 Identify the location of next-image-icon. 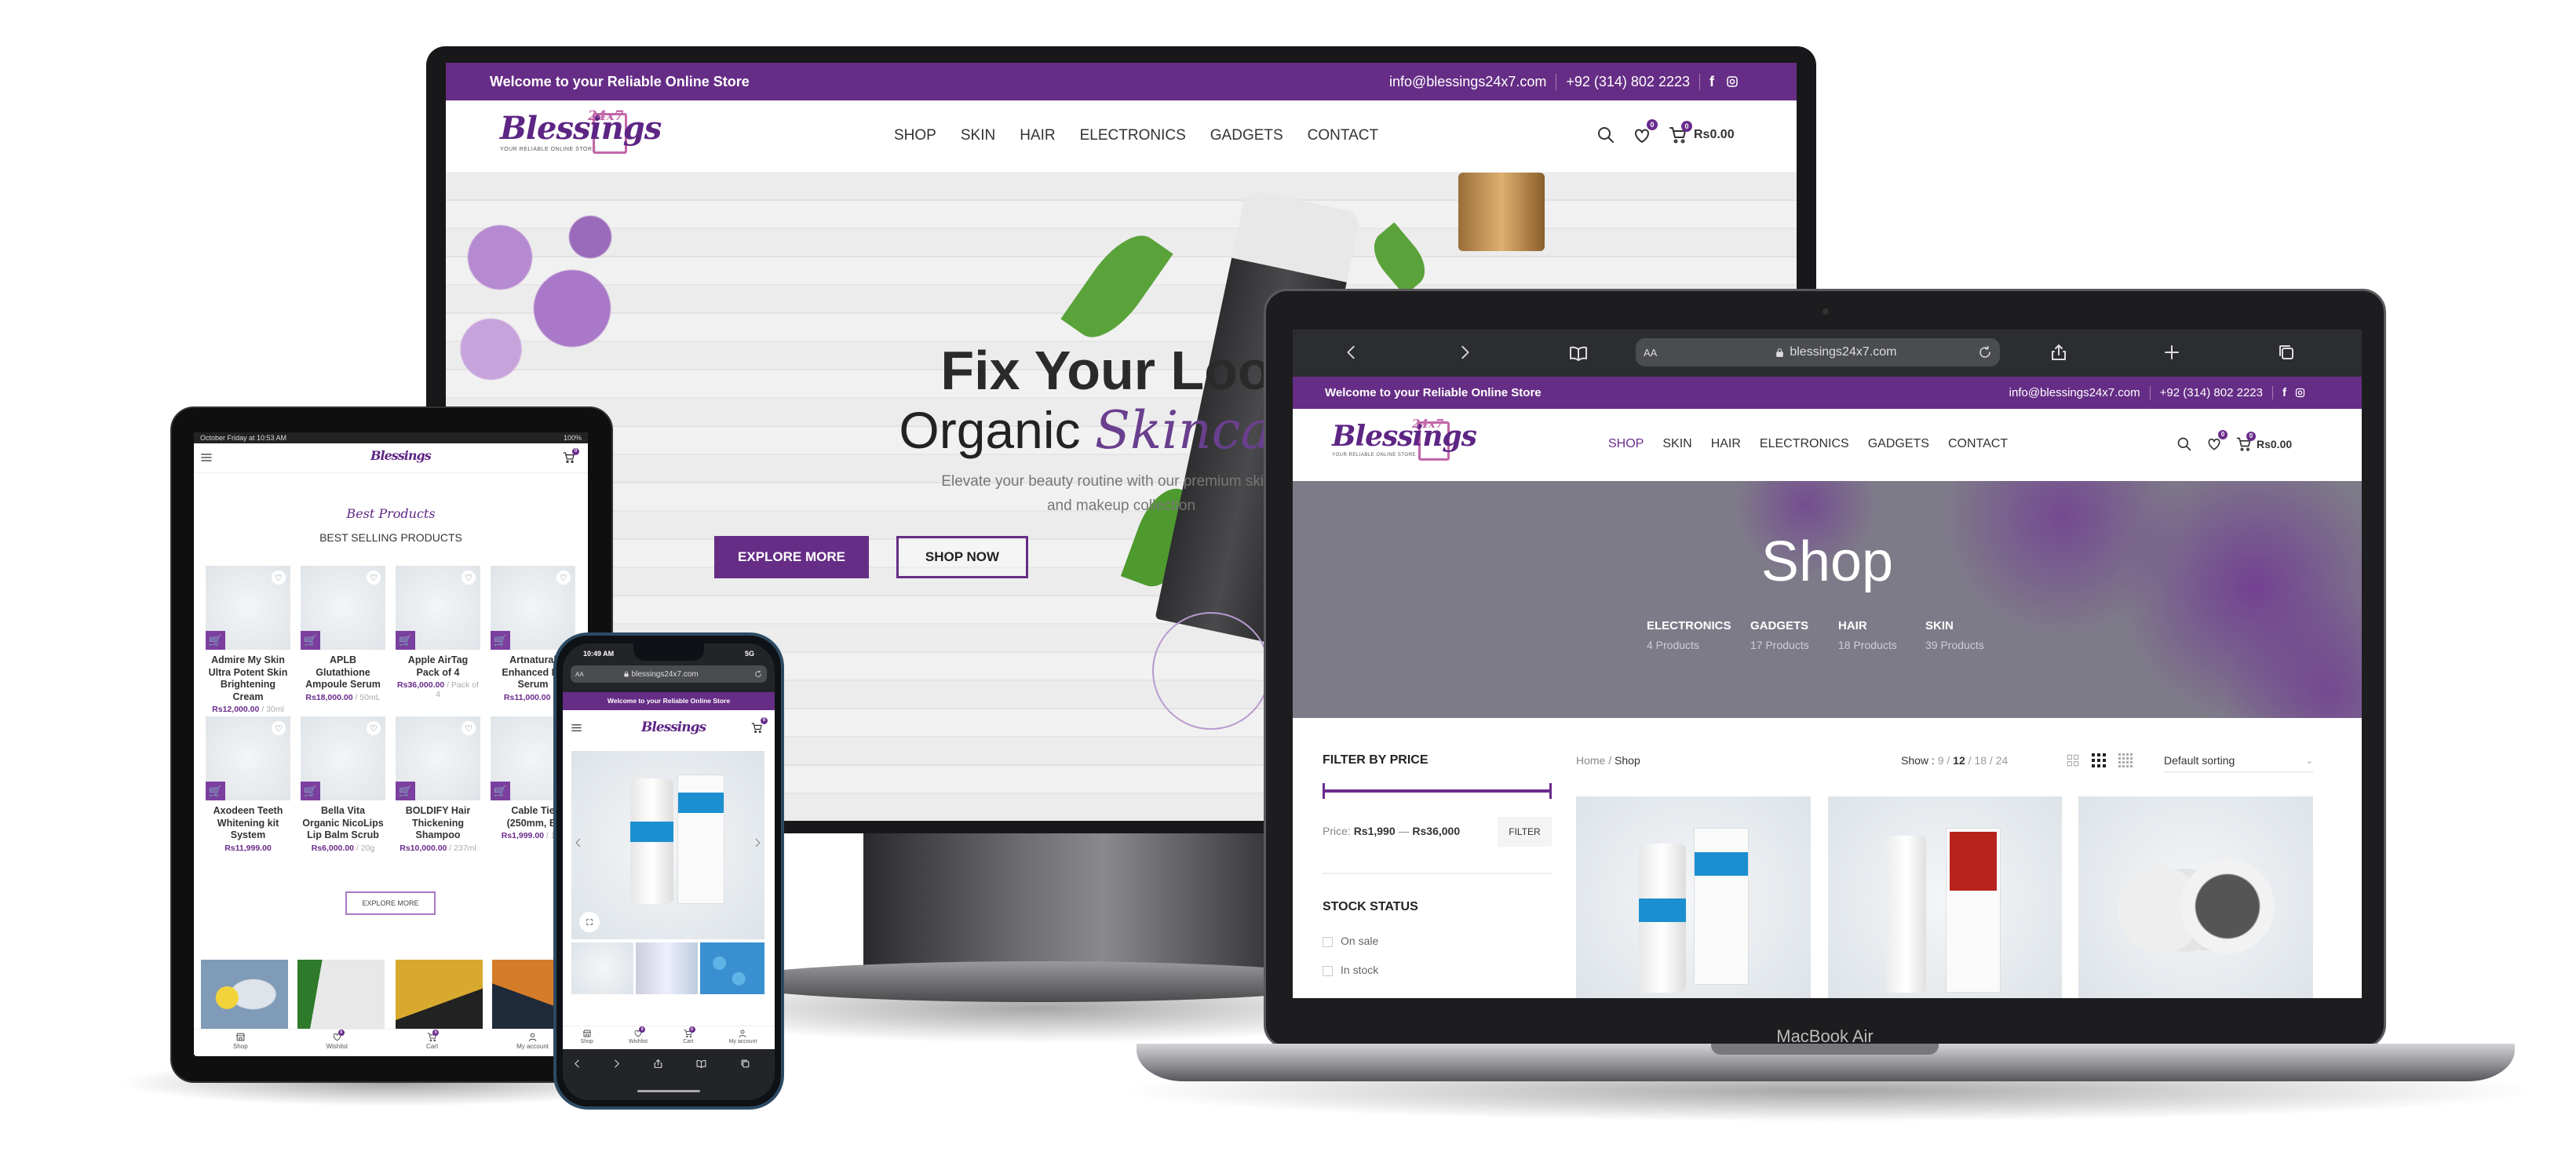
(757, 842).